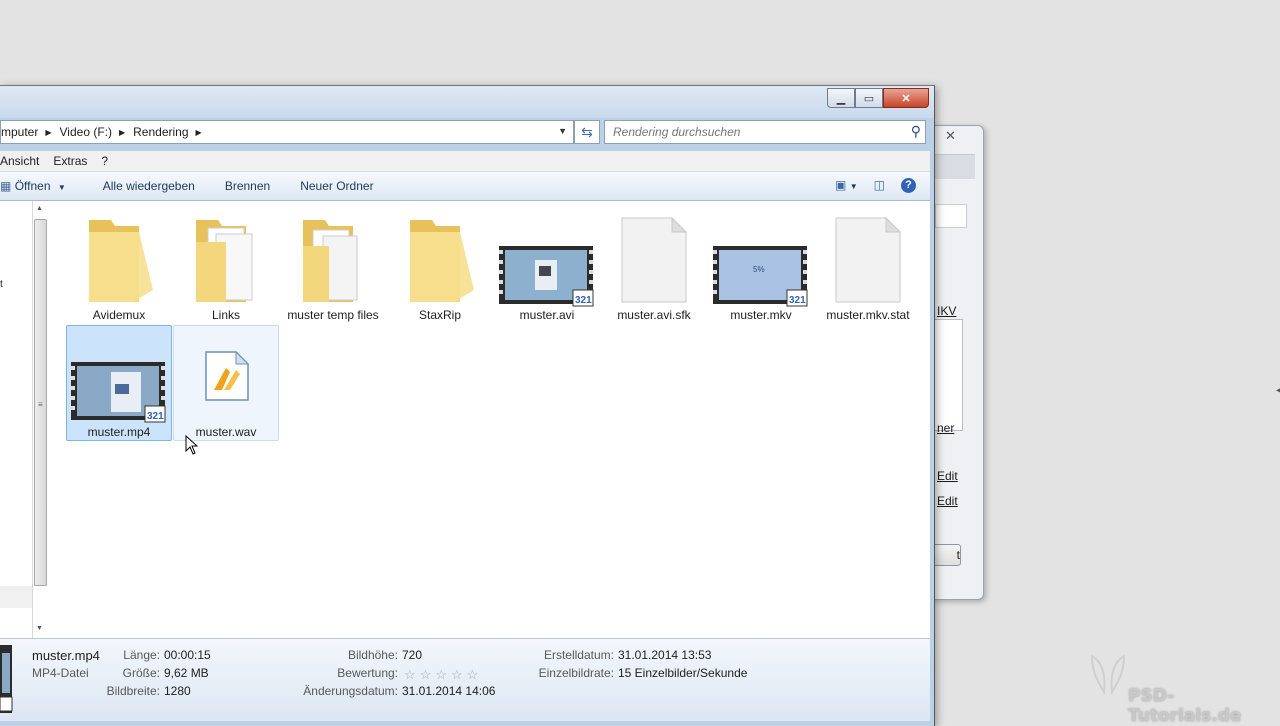 This screenshot has height=726, width=1280. What do you see at coordinates (947, 476) in the screenshot?
I see `dialog-edit-link-1: Edit` at bounding box center [947, 476].